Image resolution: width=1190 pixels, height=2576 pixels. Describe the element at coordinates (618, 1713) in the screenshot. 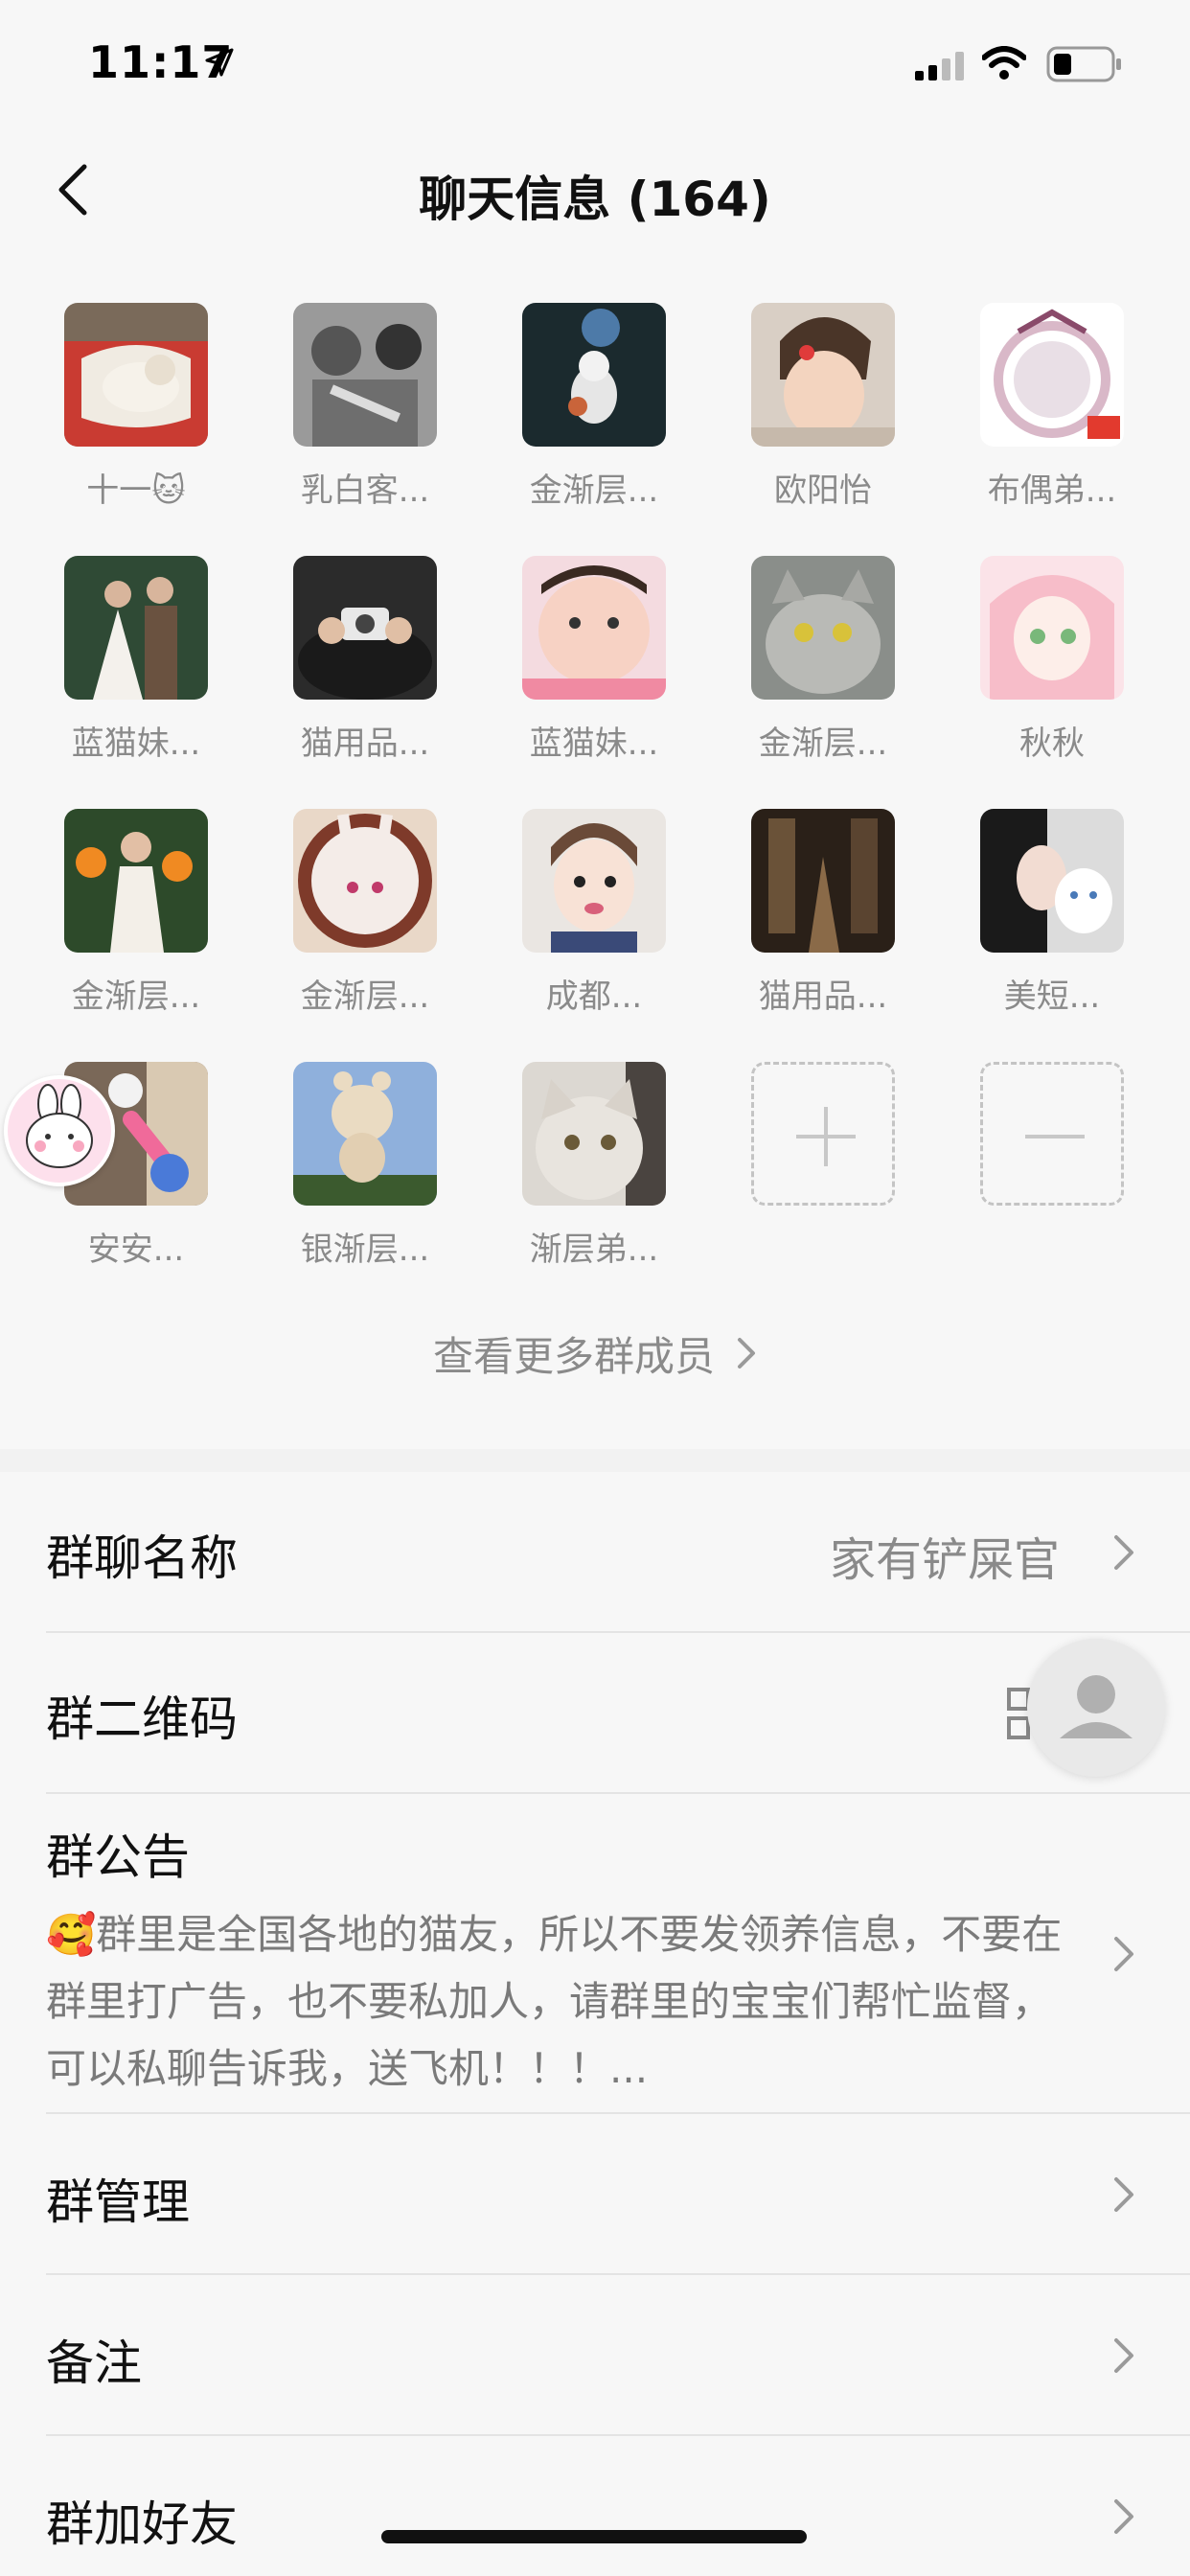

I see `group-qr-row: 群二维码` at that location.